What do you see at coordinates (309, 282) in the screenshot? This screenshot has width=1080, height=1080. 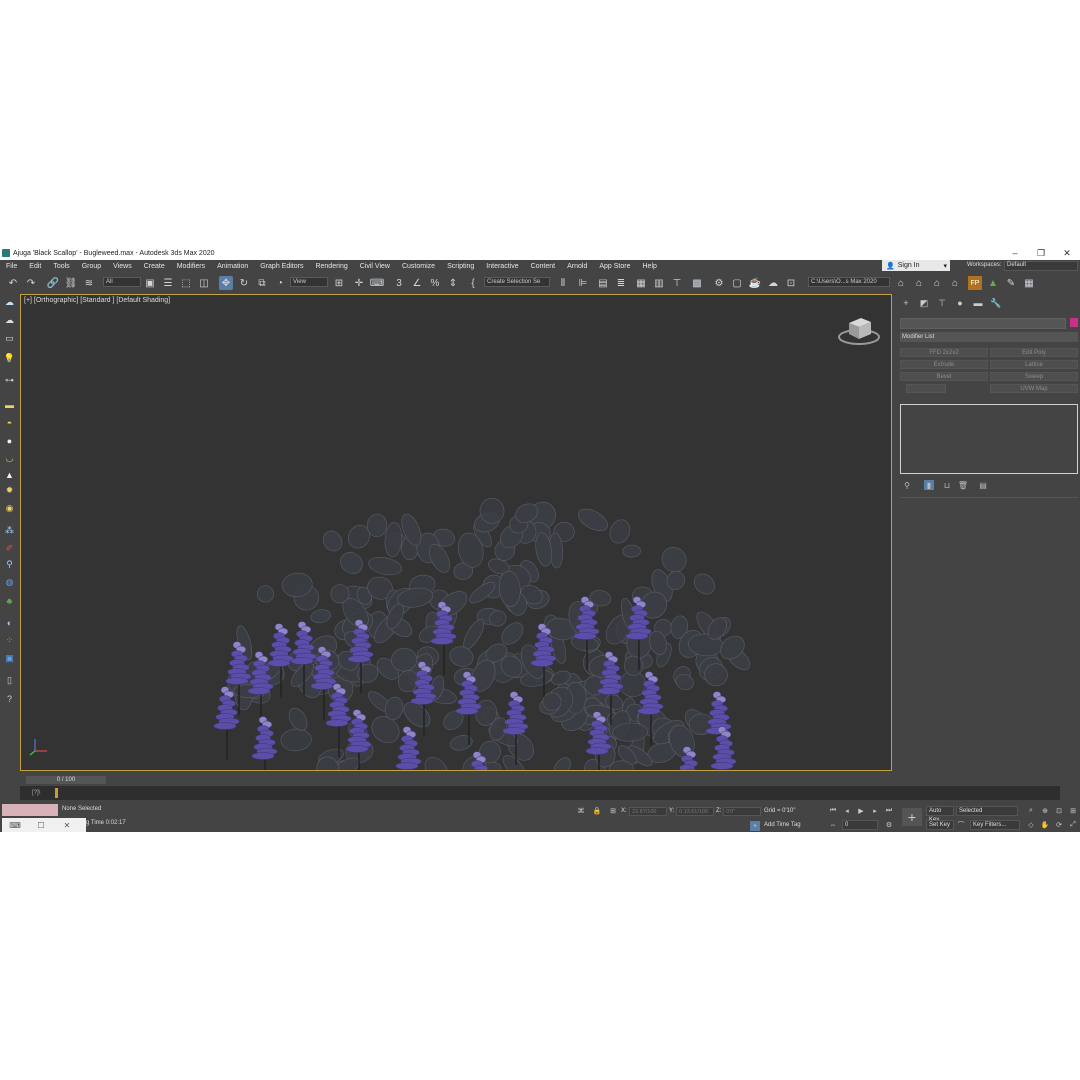 I see `reference-coordinate-dropdown: View` at bounding box center [309, 282].